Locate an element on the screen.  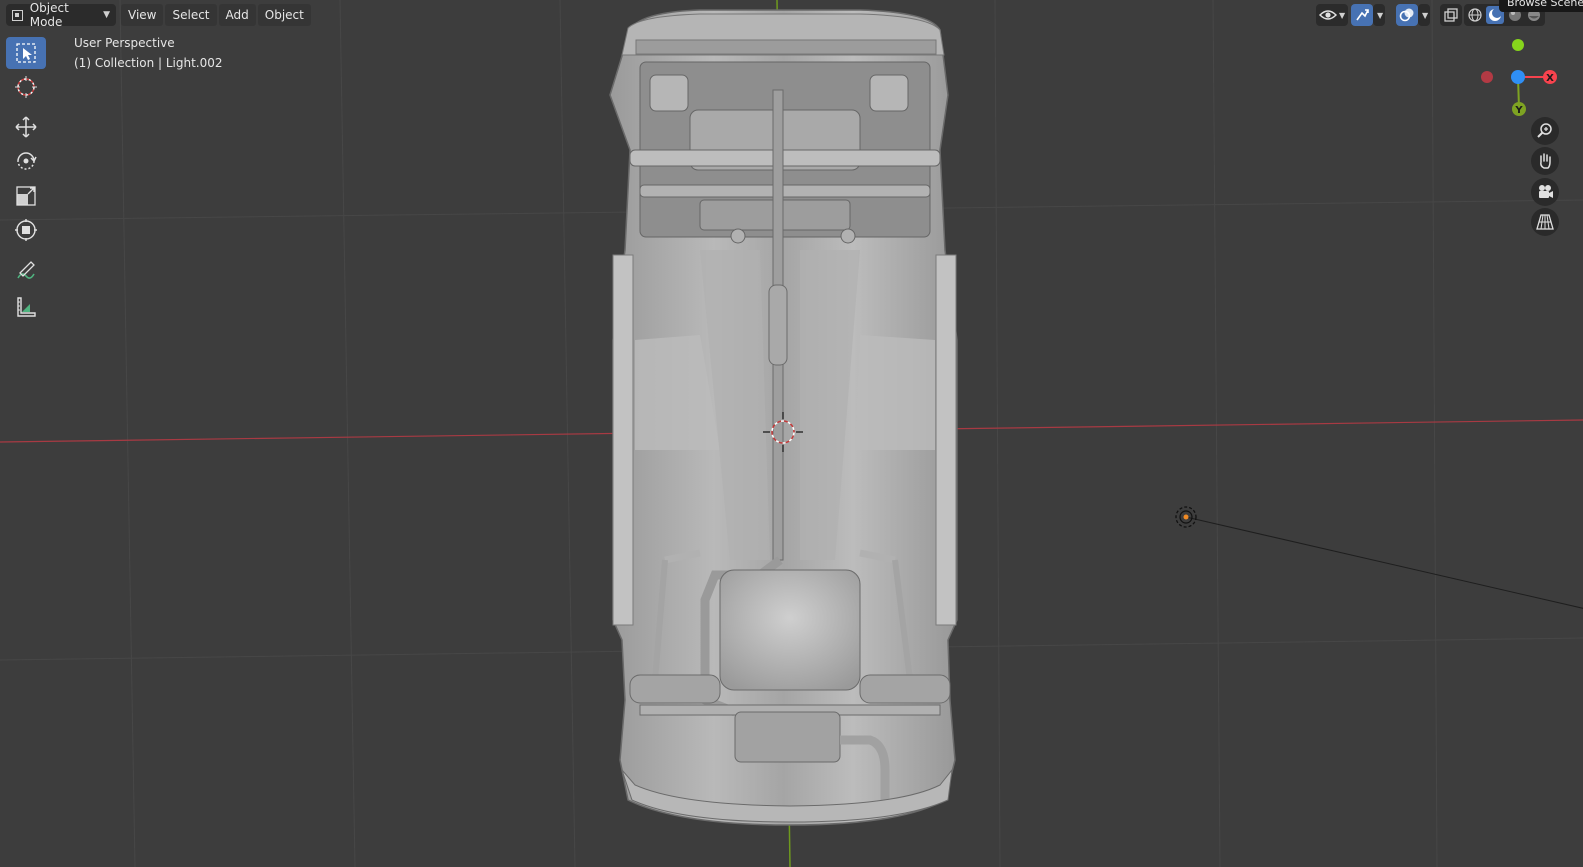
tool-rotate is located at coordinates (26, 161).